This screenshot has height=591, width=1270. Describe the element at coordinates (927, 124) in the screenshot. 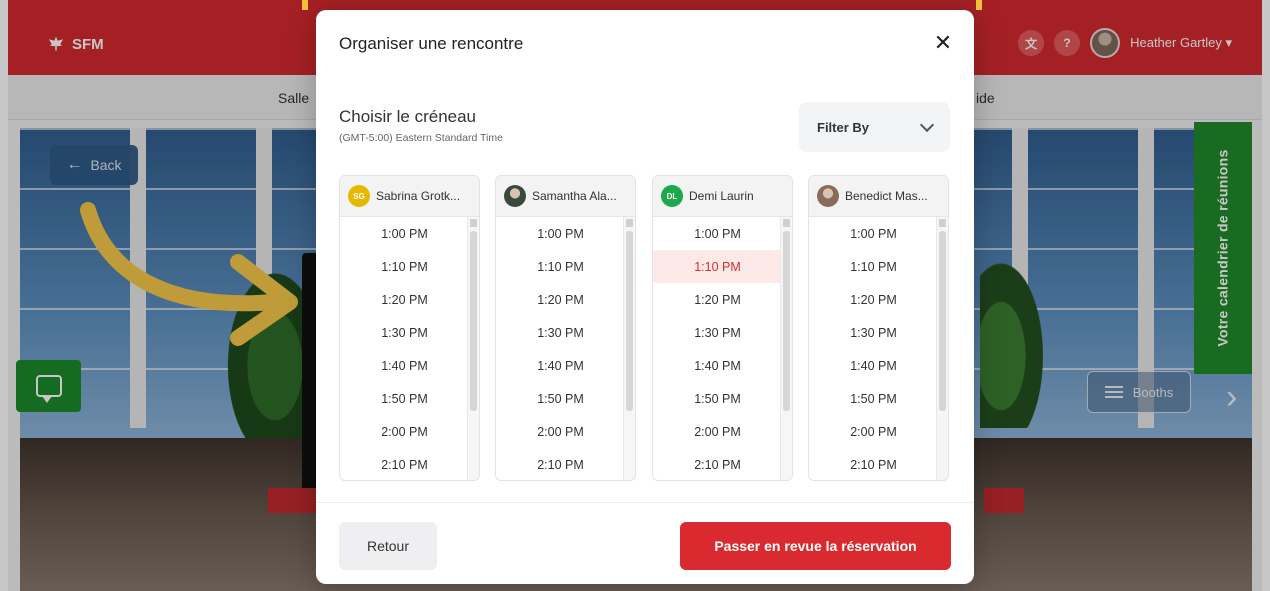

I see `chevron-down-icon` at that location.